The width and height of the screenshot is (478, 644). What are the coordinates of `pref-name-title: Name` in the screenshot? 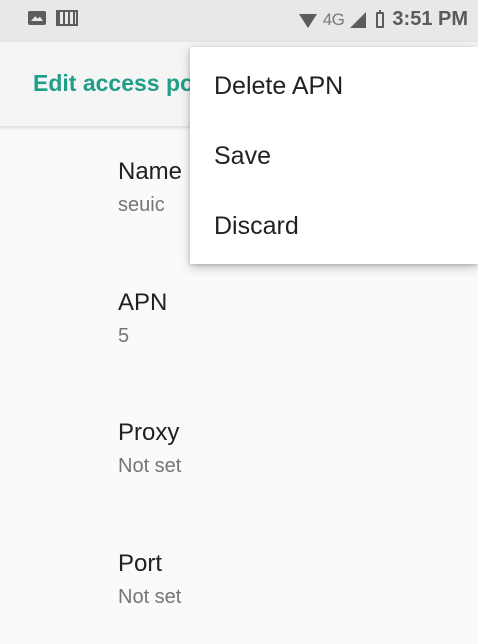 It's located at (150, 171).